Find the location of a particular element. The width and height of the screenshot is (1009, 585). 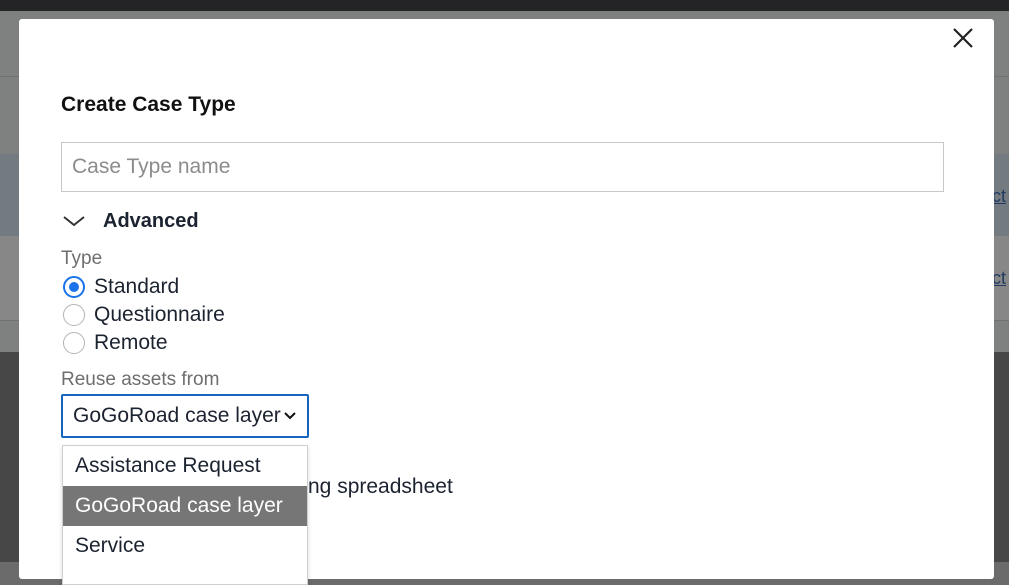

close-icon is located at coordinates (963, 38).